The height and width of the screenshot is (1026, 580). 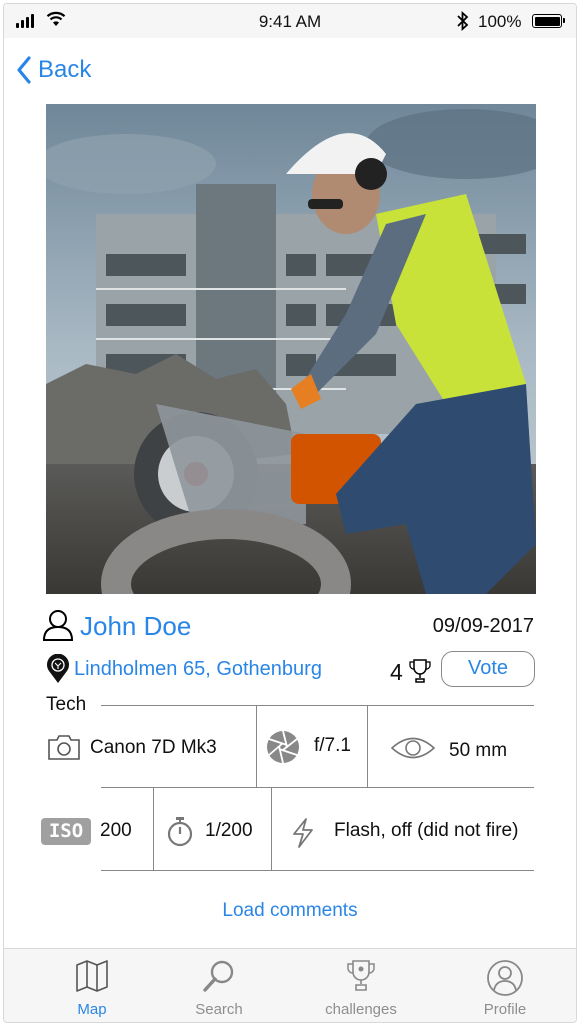 I want to click on status-bar: 9:41 AM 100%, so click(x=290, y=21).